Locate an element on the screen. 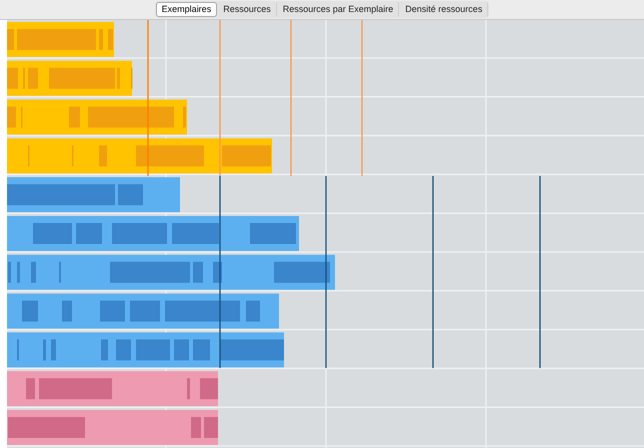 Image resolution: width=644 pixels, height=448 pixels. tab: Densité ressources is located at coordinates (443, 9).